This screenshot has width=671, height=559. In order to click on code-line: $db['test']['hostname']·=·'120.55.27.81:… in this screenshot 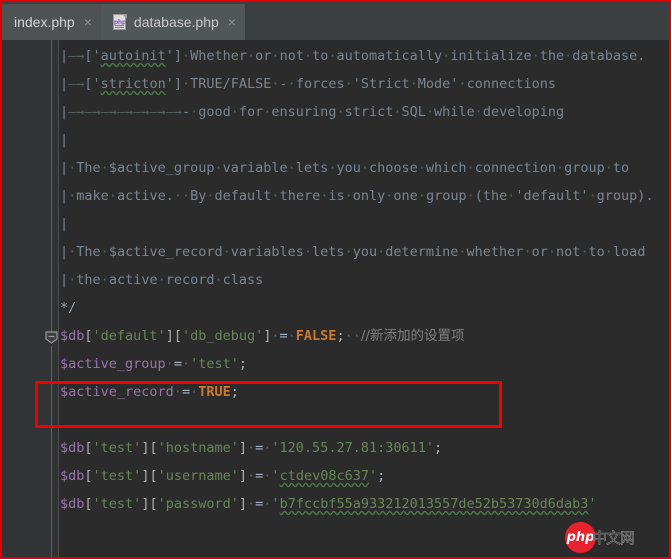, I will do `click(364, 448)`.